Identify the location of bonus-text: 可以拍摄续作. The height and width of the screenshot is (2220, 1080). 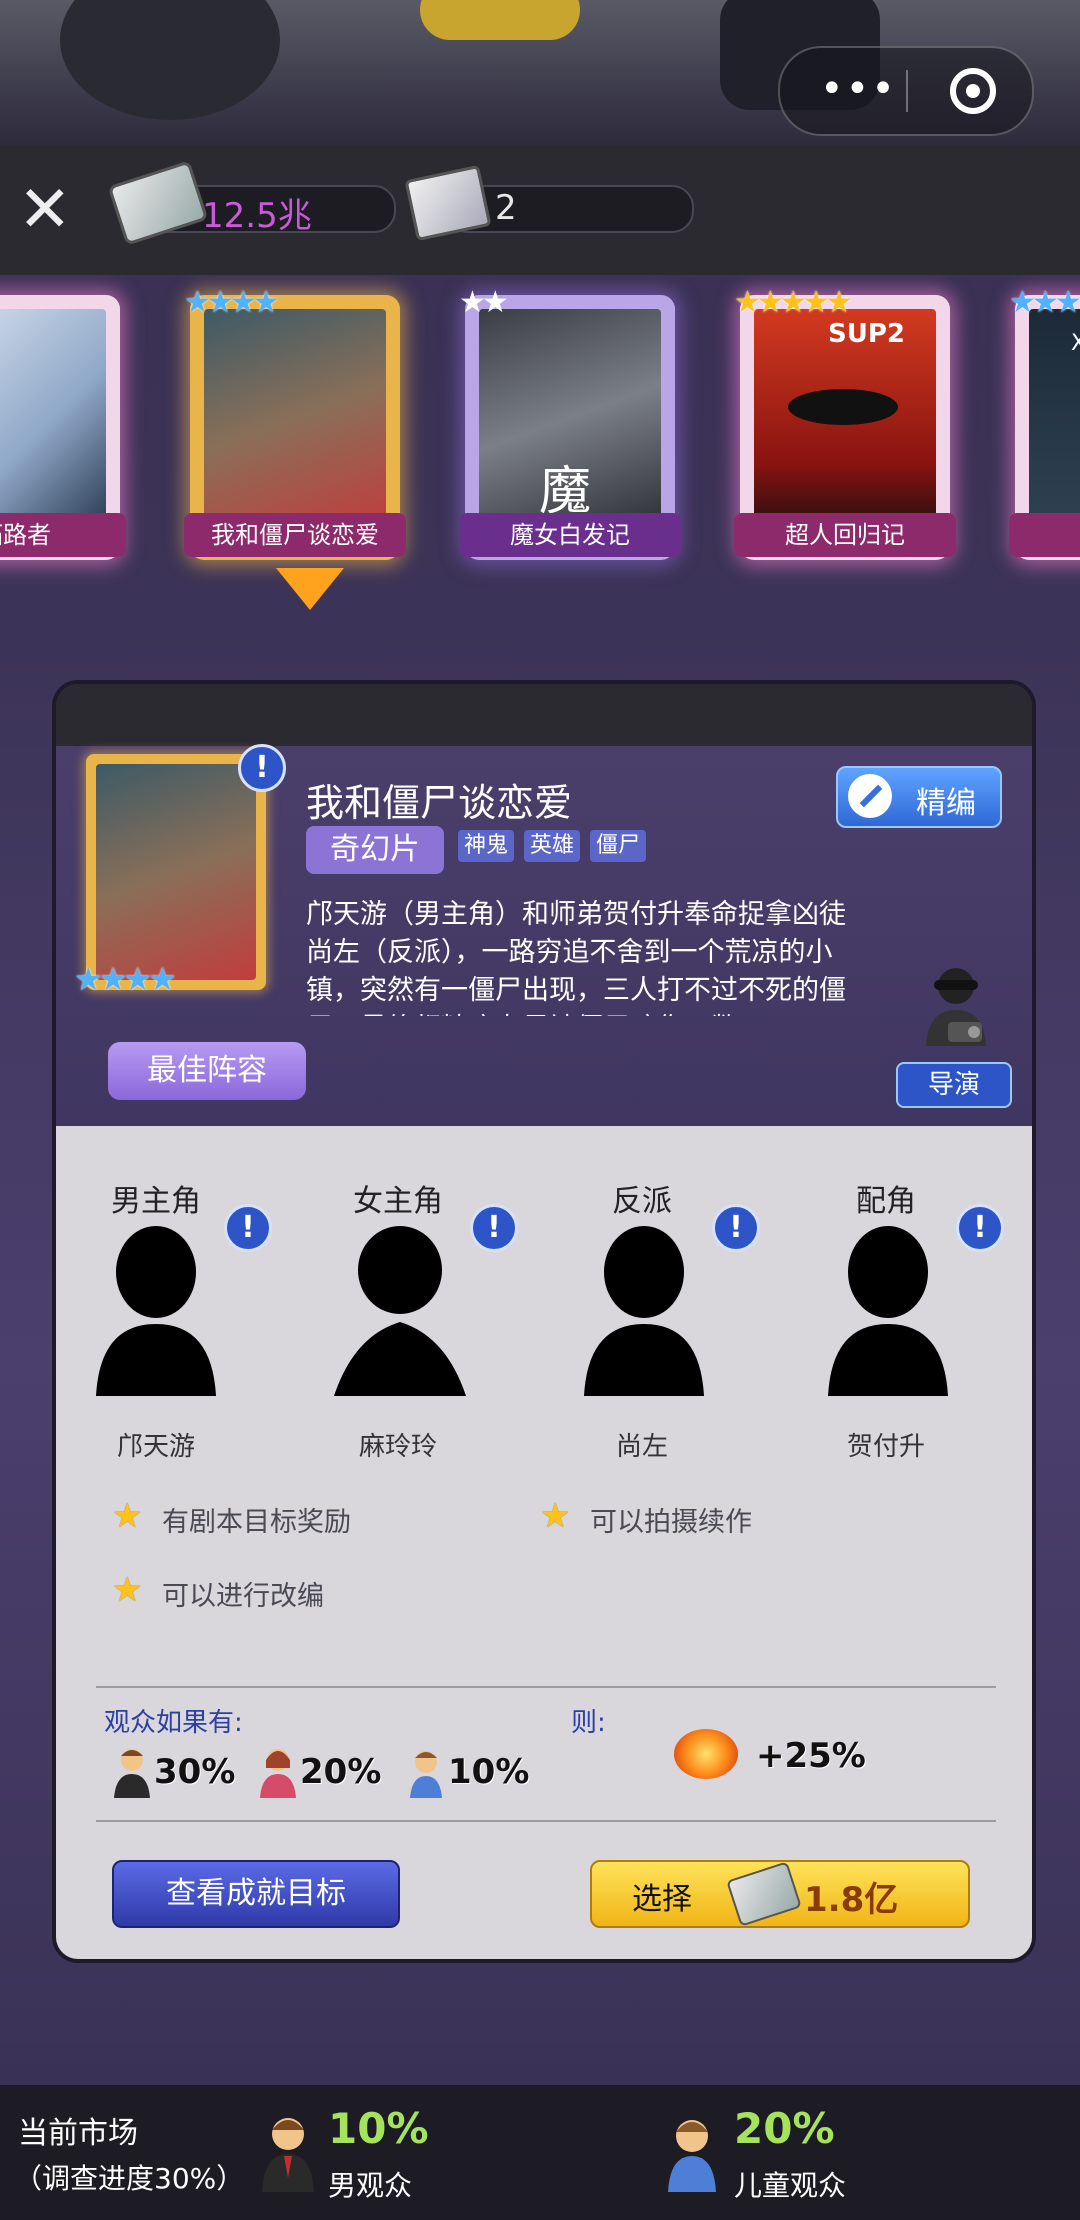
(671, 1522).